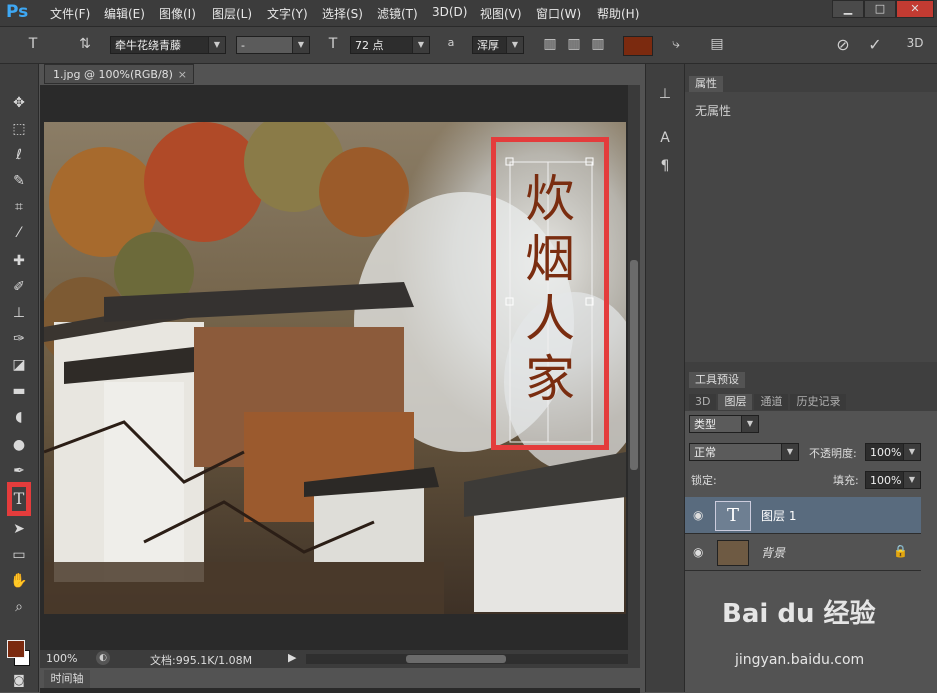 This screenshot has width=937, height=693. Describe the element at coordinates (124, 13) in the screenshot. I see `menu-edit: 编辑(E)` at that location.